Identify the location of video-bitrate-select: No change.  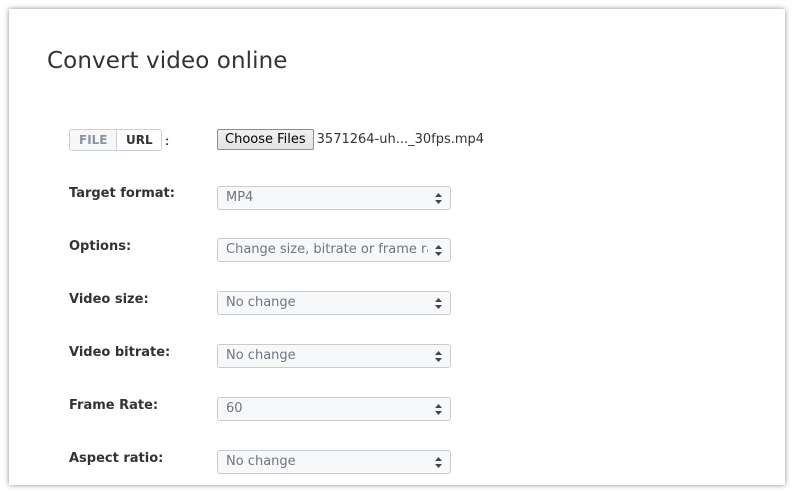
(334, 356).